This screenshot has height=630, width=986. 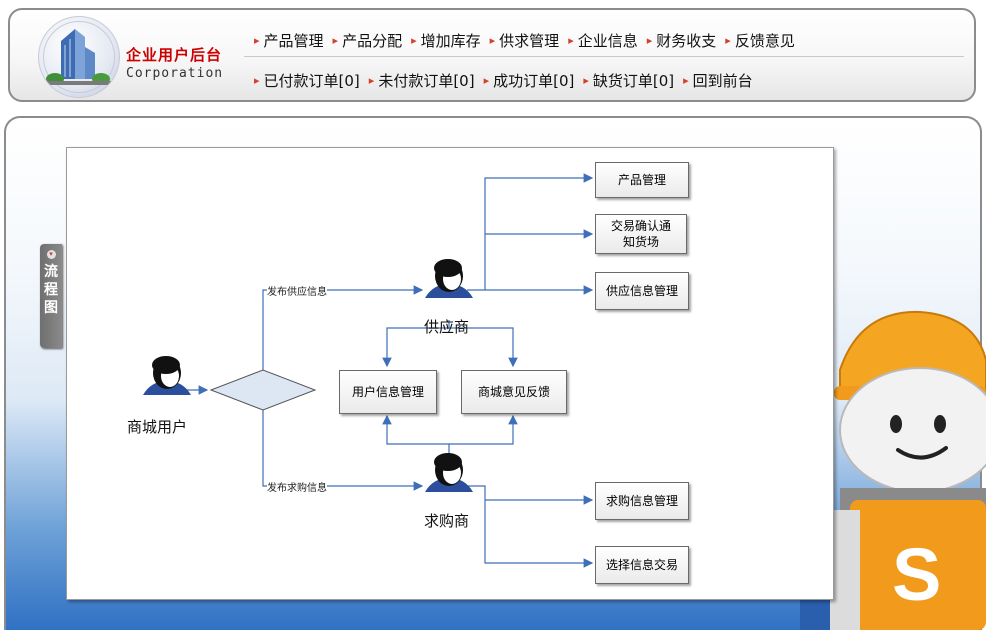 I want to click on box-product-management: 产品管理, so click(x=642, y=180).